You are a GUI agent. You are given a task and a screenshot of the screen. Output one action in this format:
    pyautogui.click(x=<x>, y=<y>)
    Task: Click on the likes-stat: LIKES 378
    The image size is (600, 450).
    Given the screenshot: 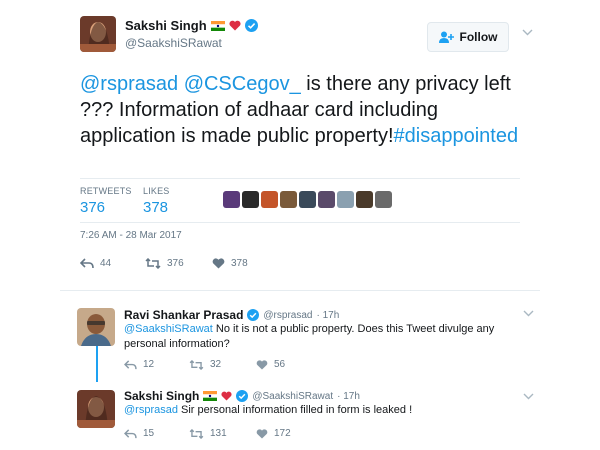 What is the action you would take?
    pyautogui.click(x=156, y=201)
    